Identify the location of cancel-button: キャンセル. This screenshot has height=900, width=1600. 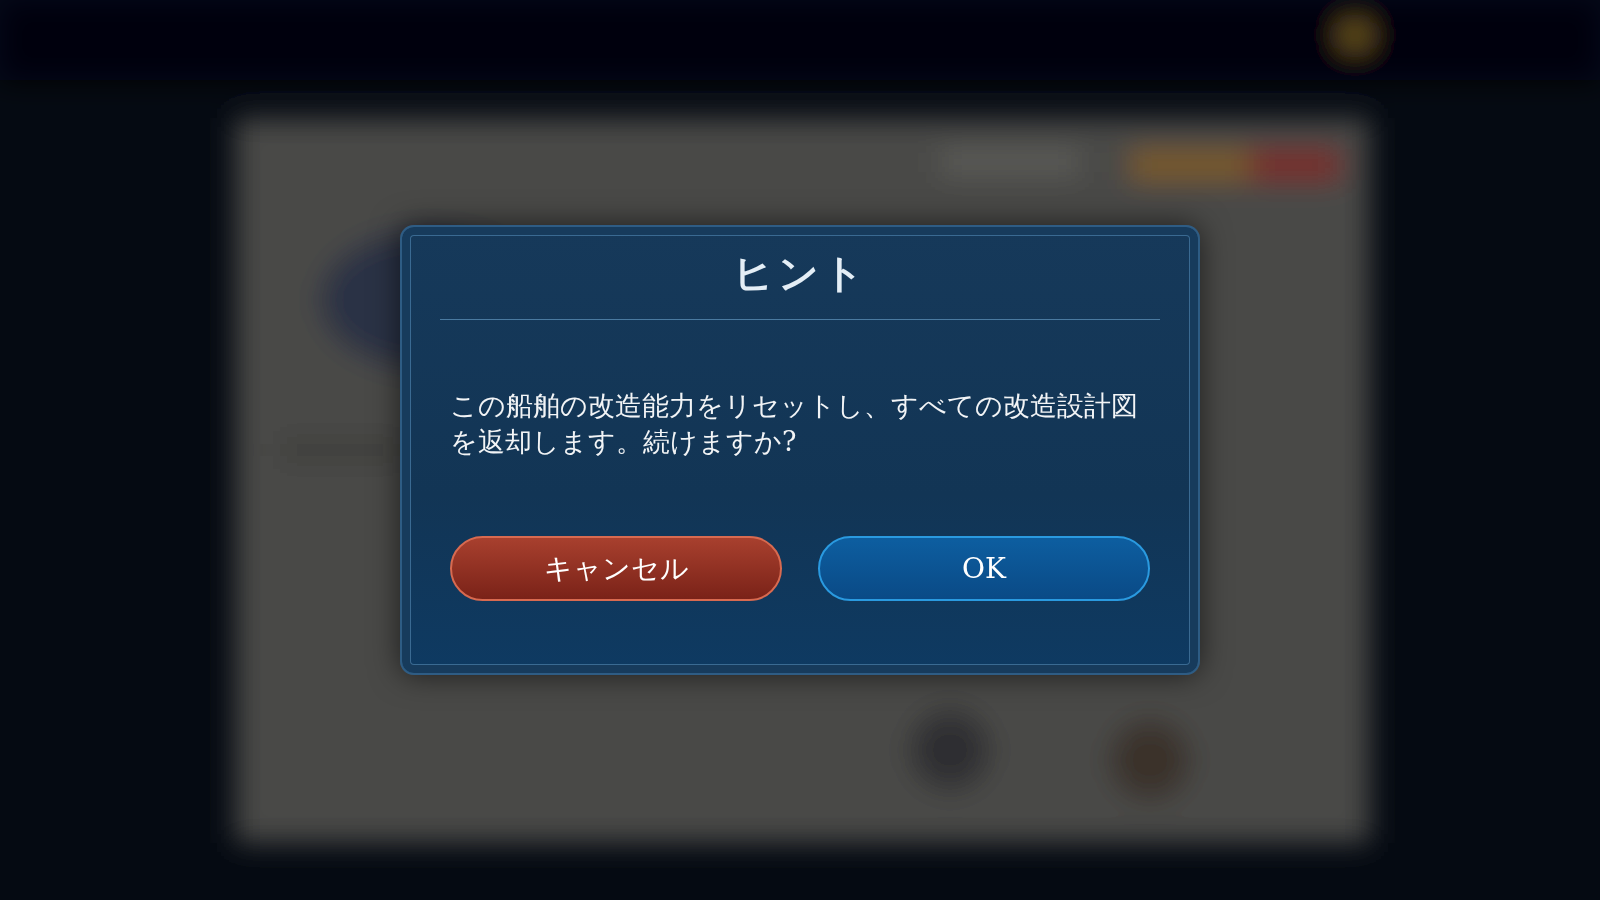
(616, 568).